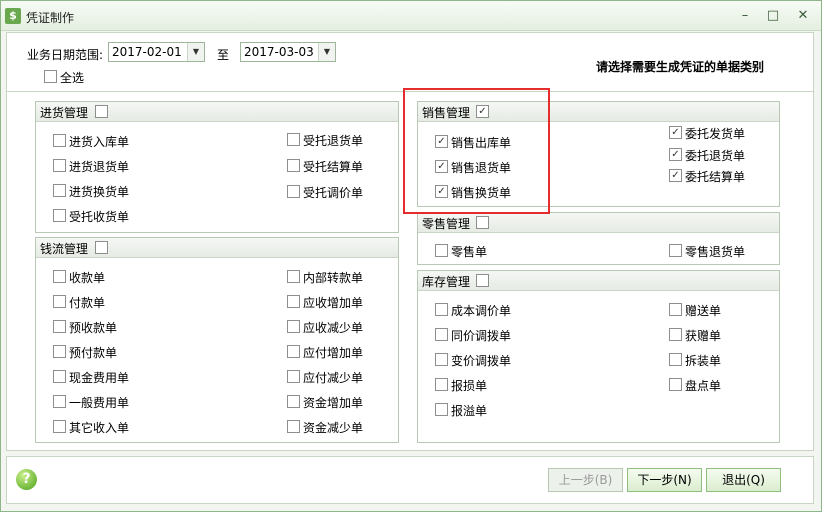  I want to click on start-date-value: 2017-02-01, so click(147, 52).